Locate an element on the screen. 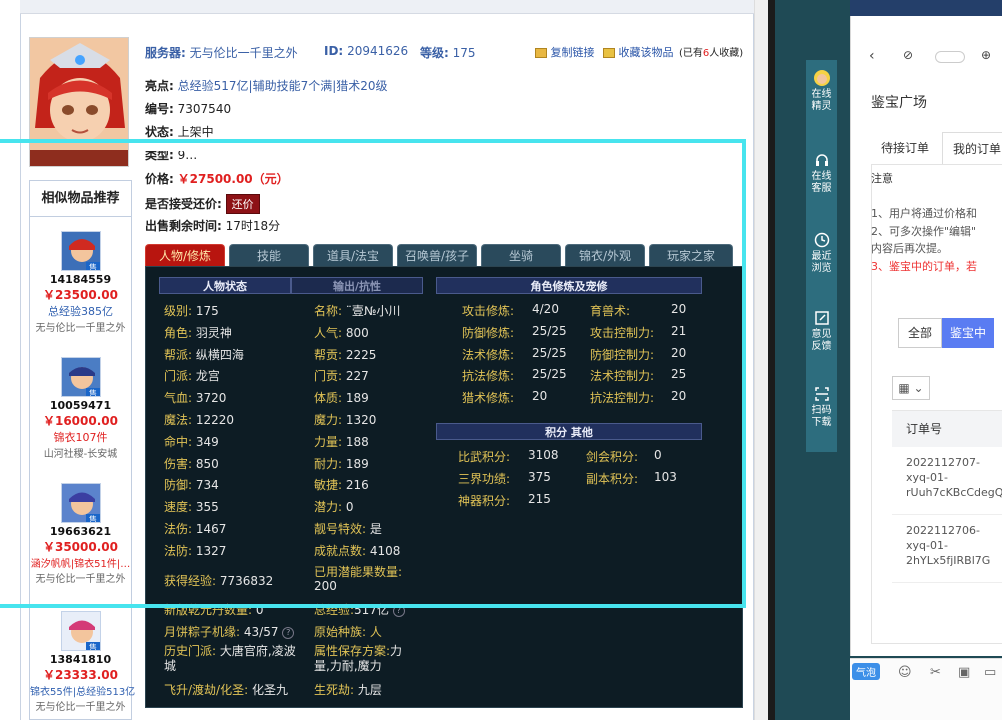 Image resolution: width=1002 pixels, height=720 pixels. status-line: 状态: 上架中 is located at coordinates (179, 132).